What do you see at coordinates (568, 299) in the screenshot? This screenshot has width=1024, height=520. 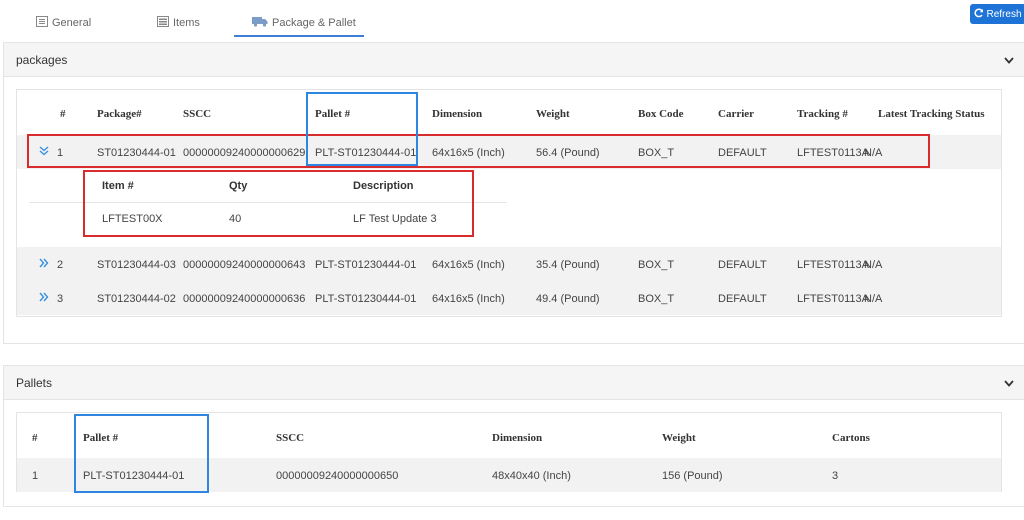 I see `row-weight: 49.4 (Pound)` at bounding box center [568, 299].